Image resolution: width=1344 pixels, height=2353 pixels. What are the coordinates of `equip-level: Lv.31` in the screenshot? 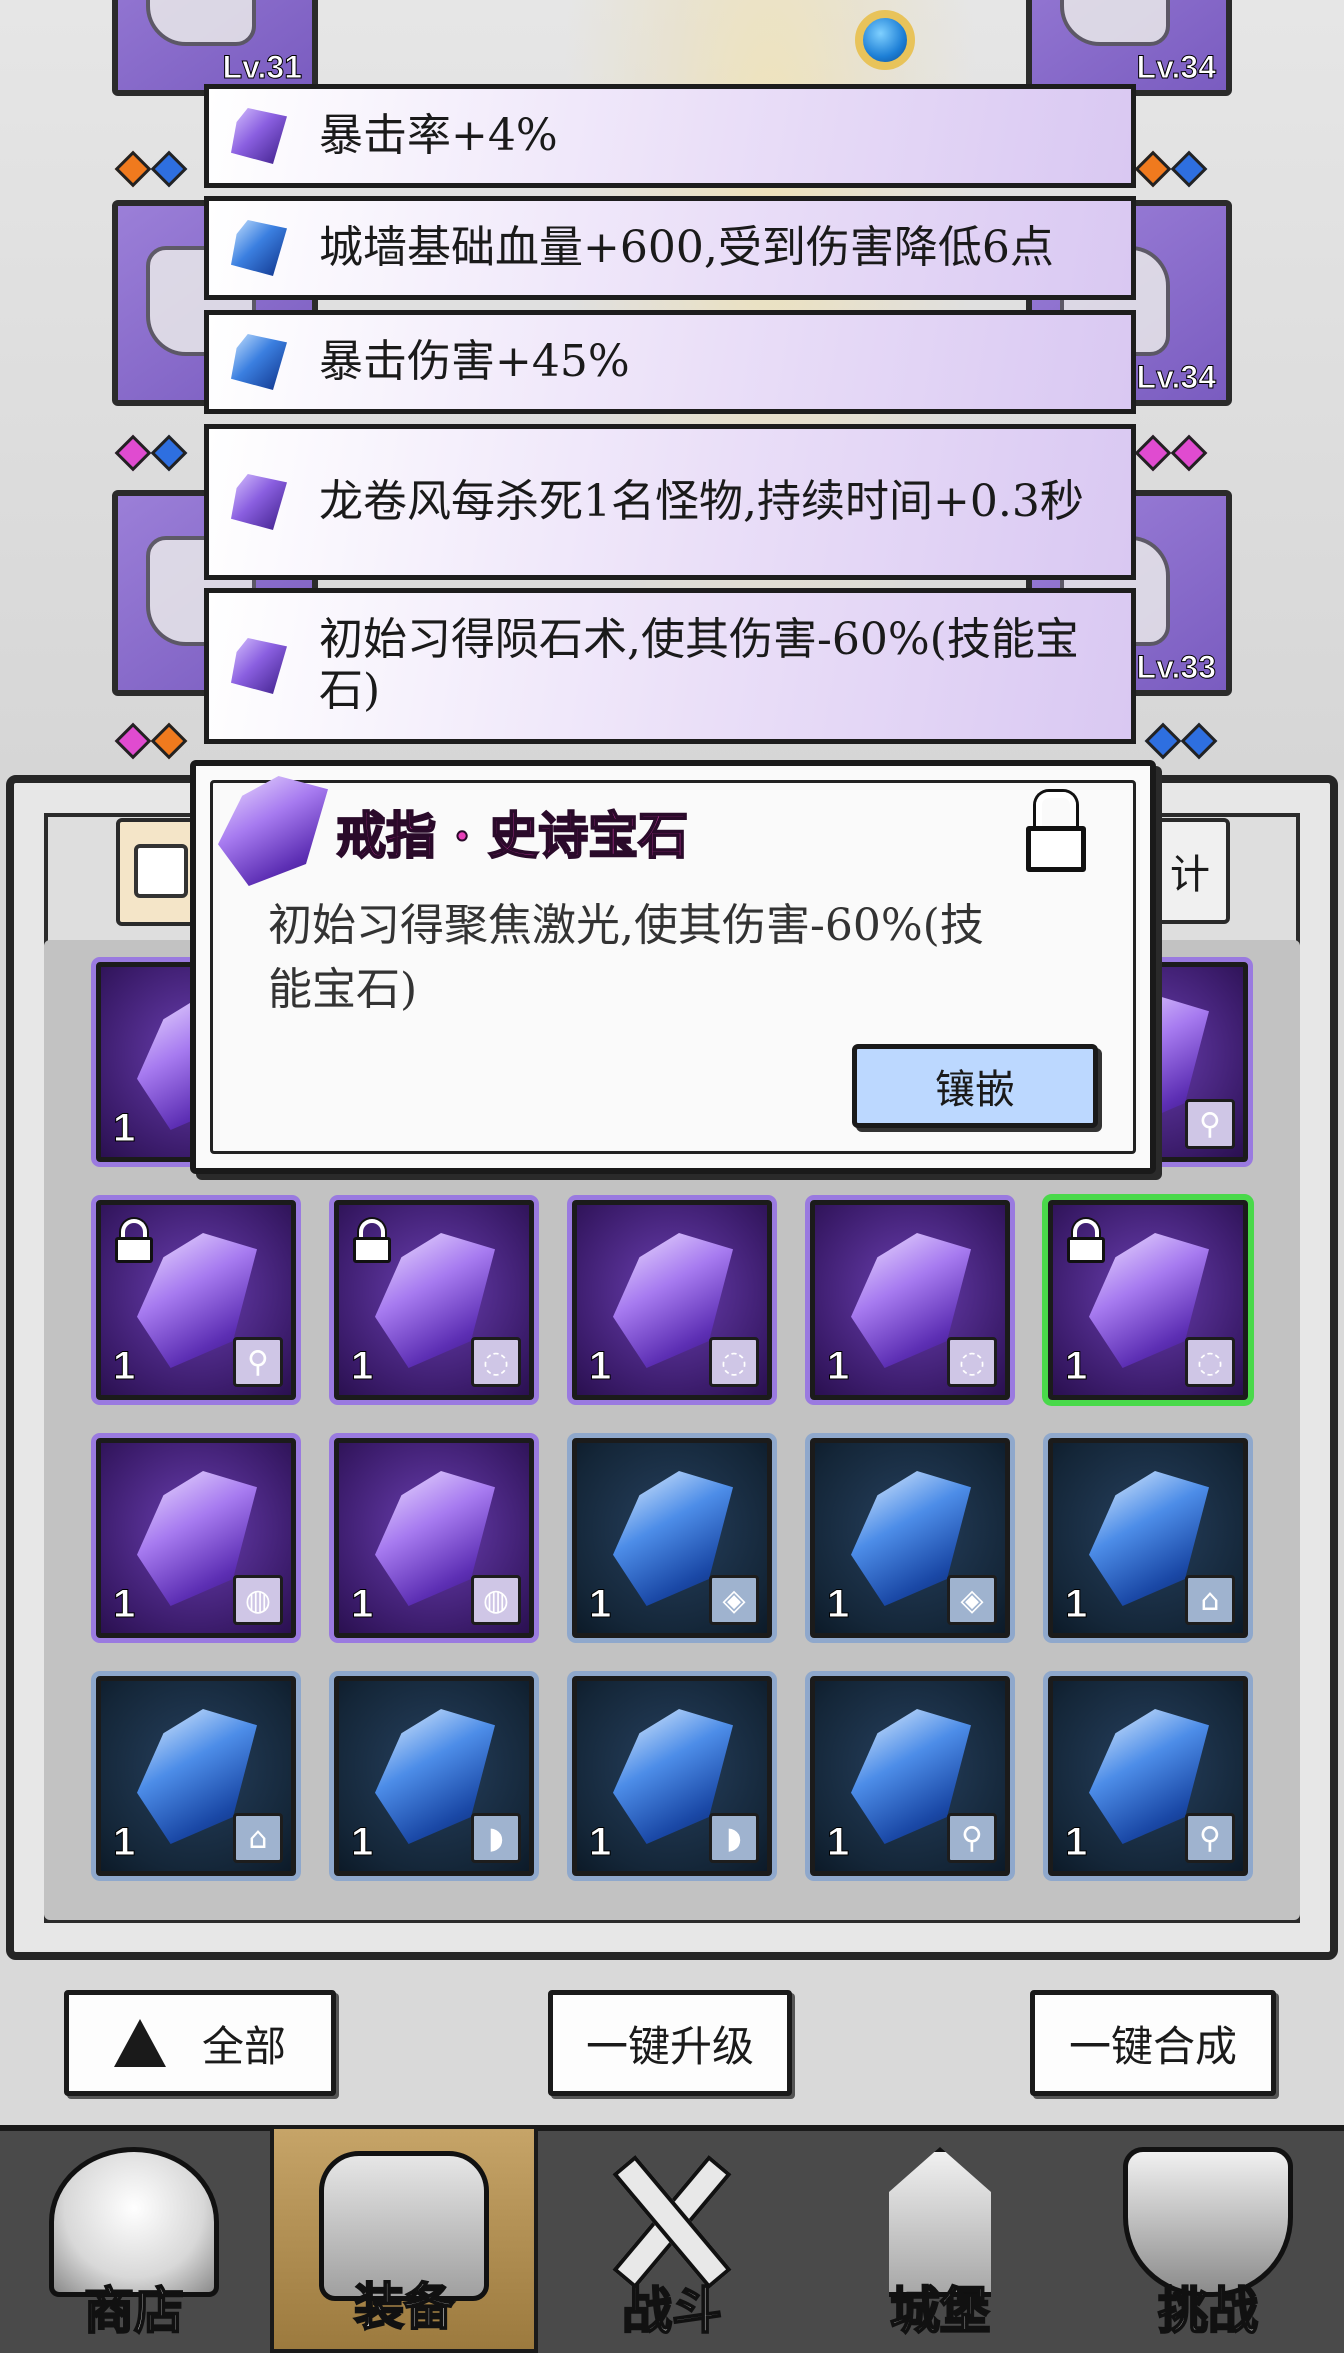 It's located at (262, 67).